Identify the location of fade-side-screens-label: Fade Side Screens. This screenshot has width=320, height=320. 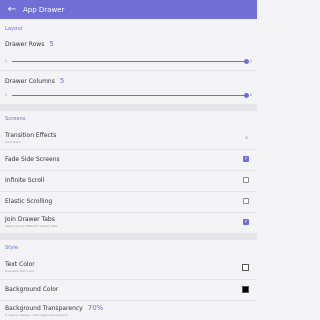
(32, 159).